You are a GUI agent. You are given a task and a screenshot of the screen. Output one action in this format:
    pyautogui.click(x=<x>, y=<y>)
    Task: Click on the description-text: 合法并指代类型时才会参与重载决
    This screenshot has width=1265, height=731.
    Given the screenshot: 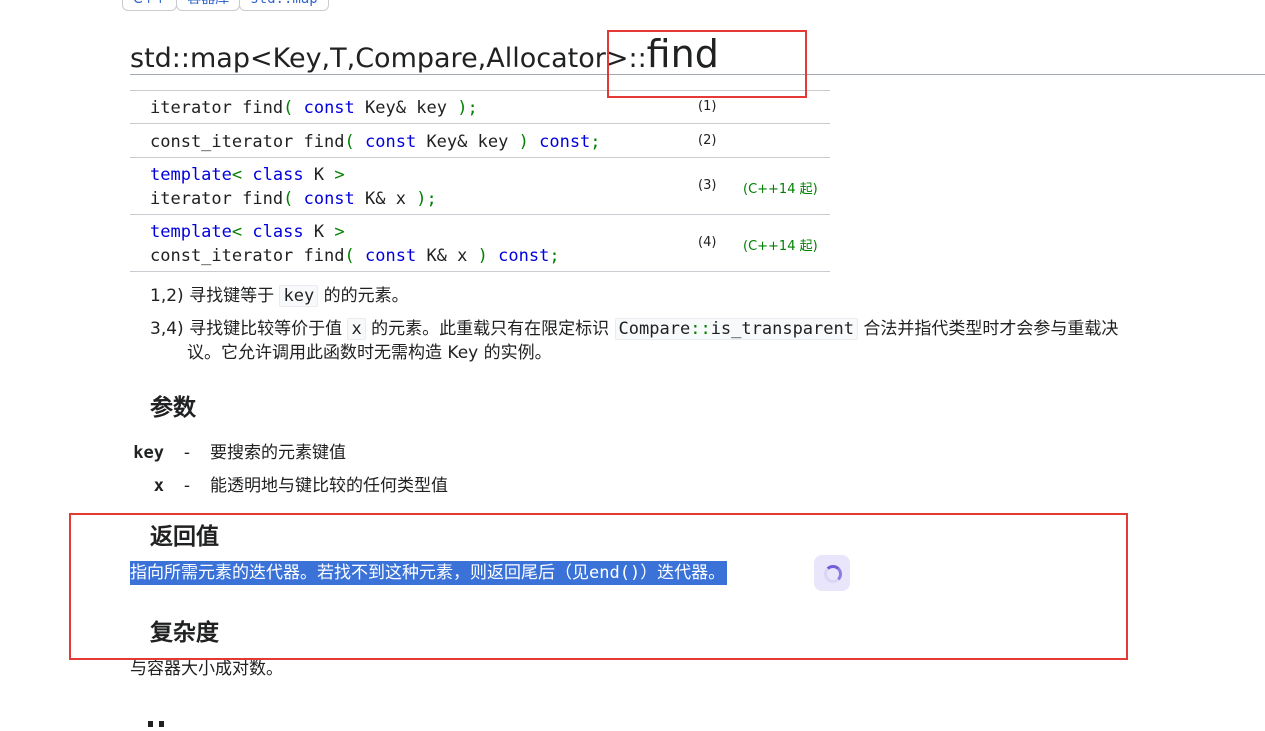 What is the action you would take?
    pyautogui.click(x=991, y=329)
    